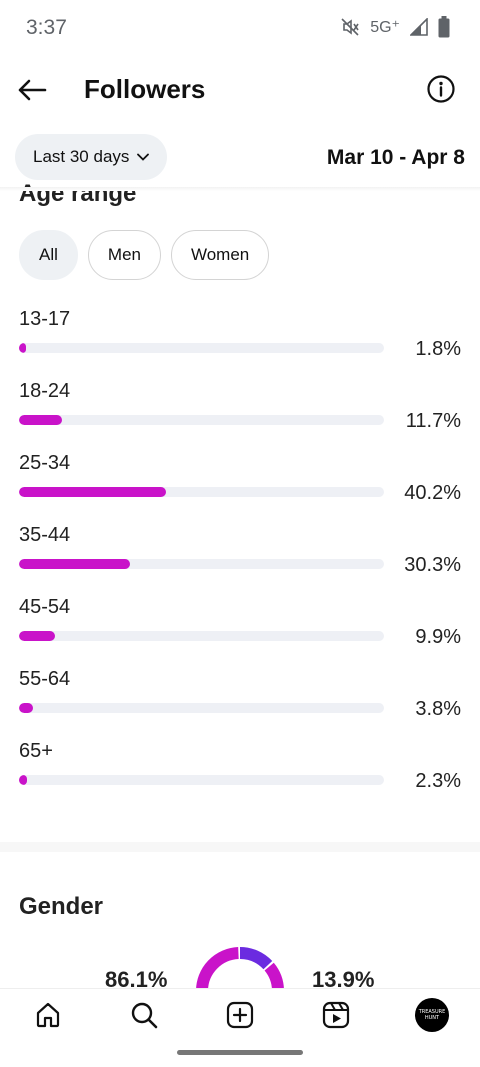  What do you see at coordinates (240, 158) in the screenshot?
I see `filter-row: Last 30 days Mar 10 - Apr 8` at bounding box center [240, 158].